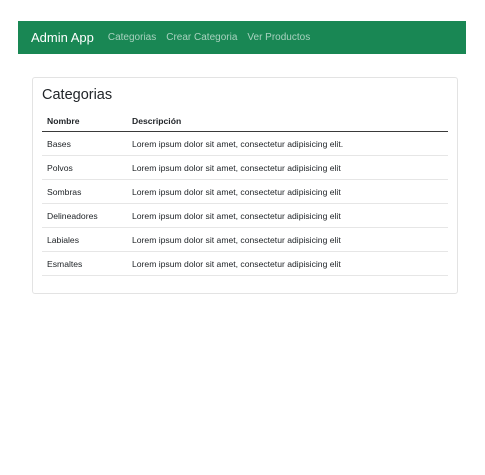 This screenshot has width=485, height=475. I want to click on category-name: Esmaltes, so click(84, 263).